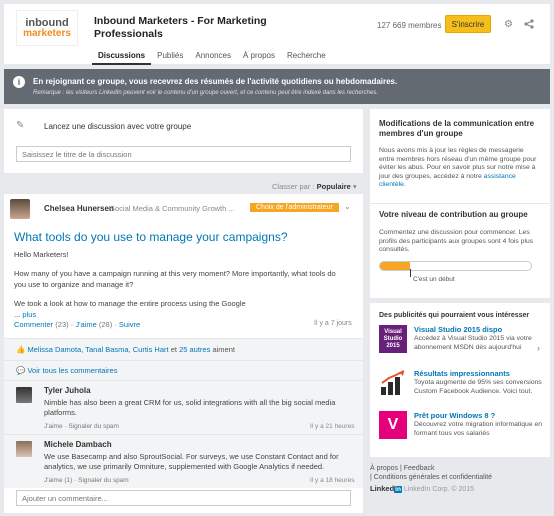 The width and height of the screenshot is (554, 516). I want to click on comment-like-link: J'aime, so click(53, 426).